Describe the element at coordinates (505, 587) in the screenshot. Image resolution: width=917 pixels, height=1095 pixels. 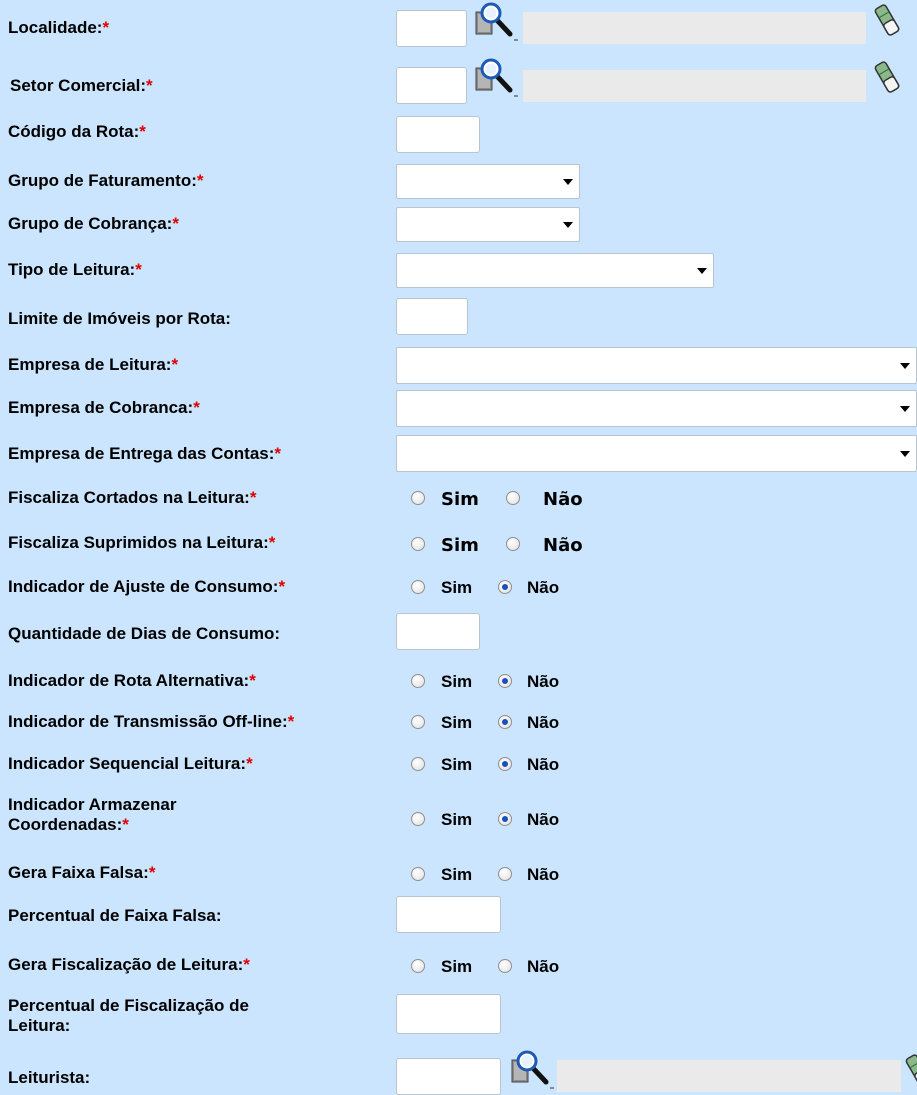
I see `ajuste-consumo-nao-radio` at that location.